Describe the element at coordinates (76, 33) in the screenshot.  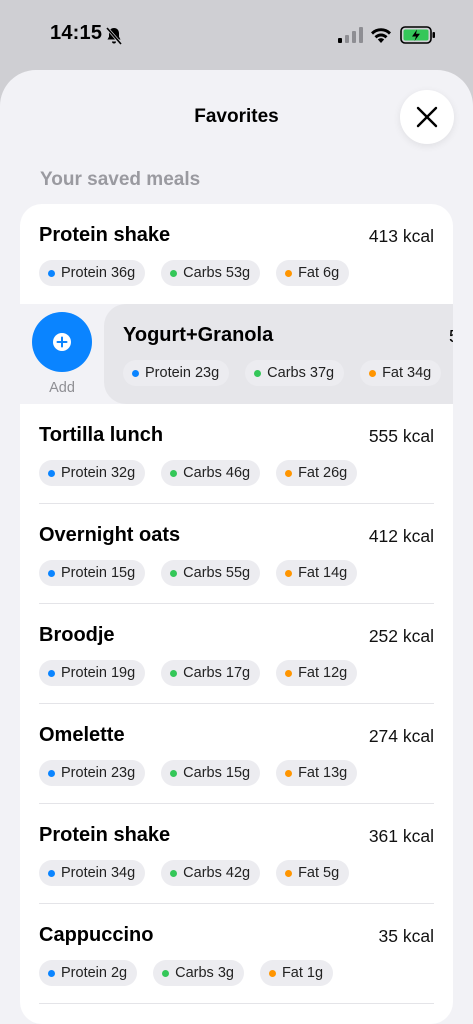
I see `status-time: 14:15` at that location.